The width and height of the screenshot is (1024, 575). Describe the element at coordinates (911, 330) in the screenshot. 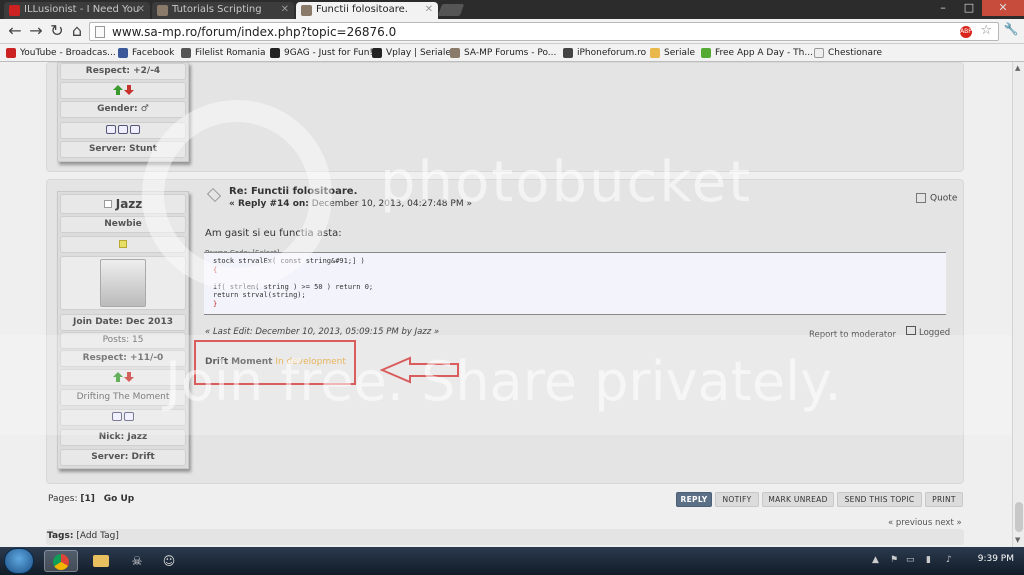

I see `ip-logged-icon` at that location.